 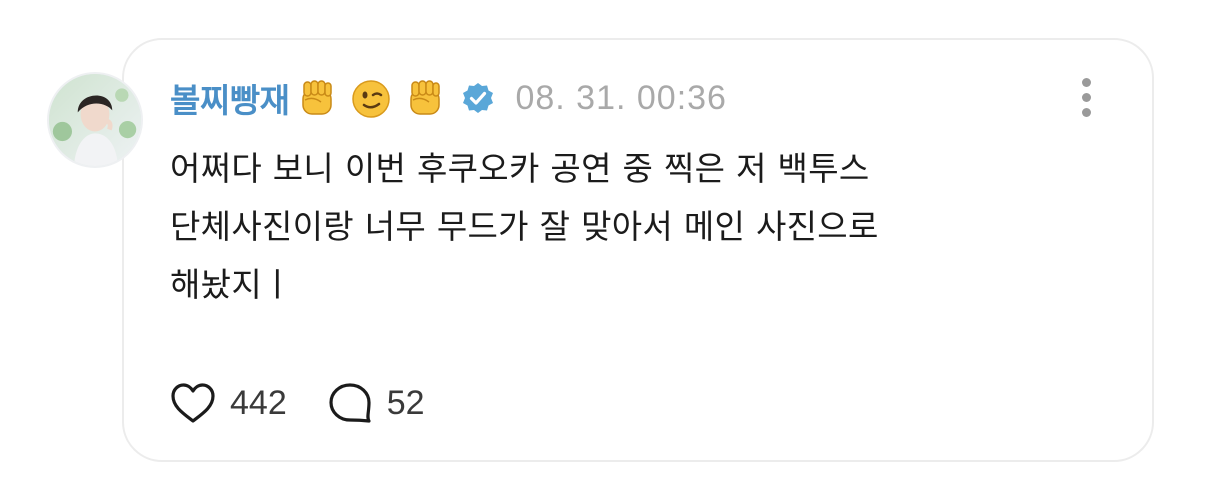 I want to click on comment-count: 52, so click(x=405, y=402).